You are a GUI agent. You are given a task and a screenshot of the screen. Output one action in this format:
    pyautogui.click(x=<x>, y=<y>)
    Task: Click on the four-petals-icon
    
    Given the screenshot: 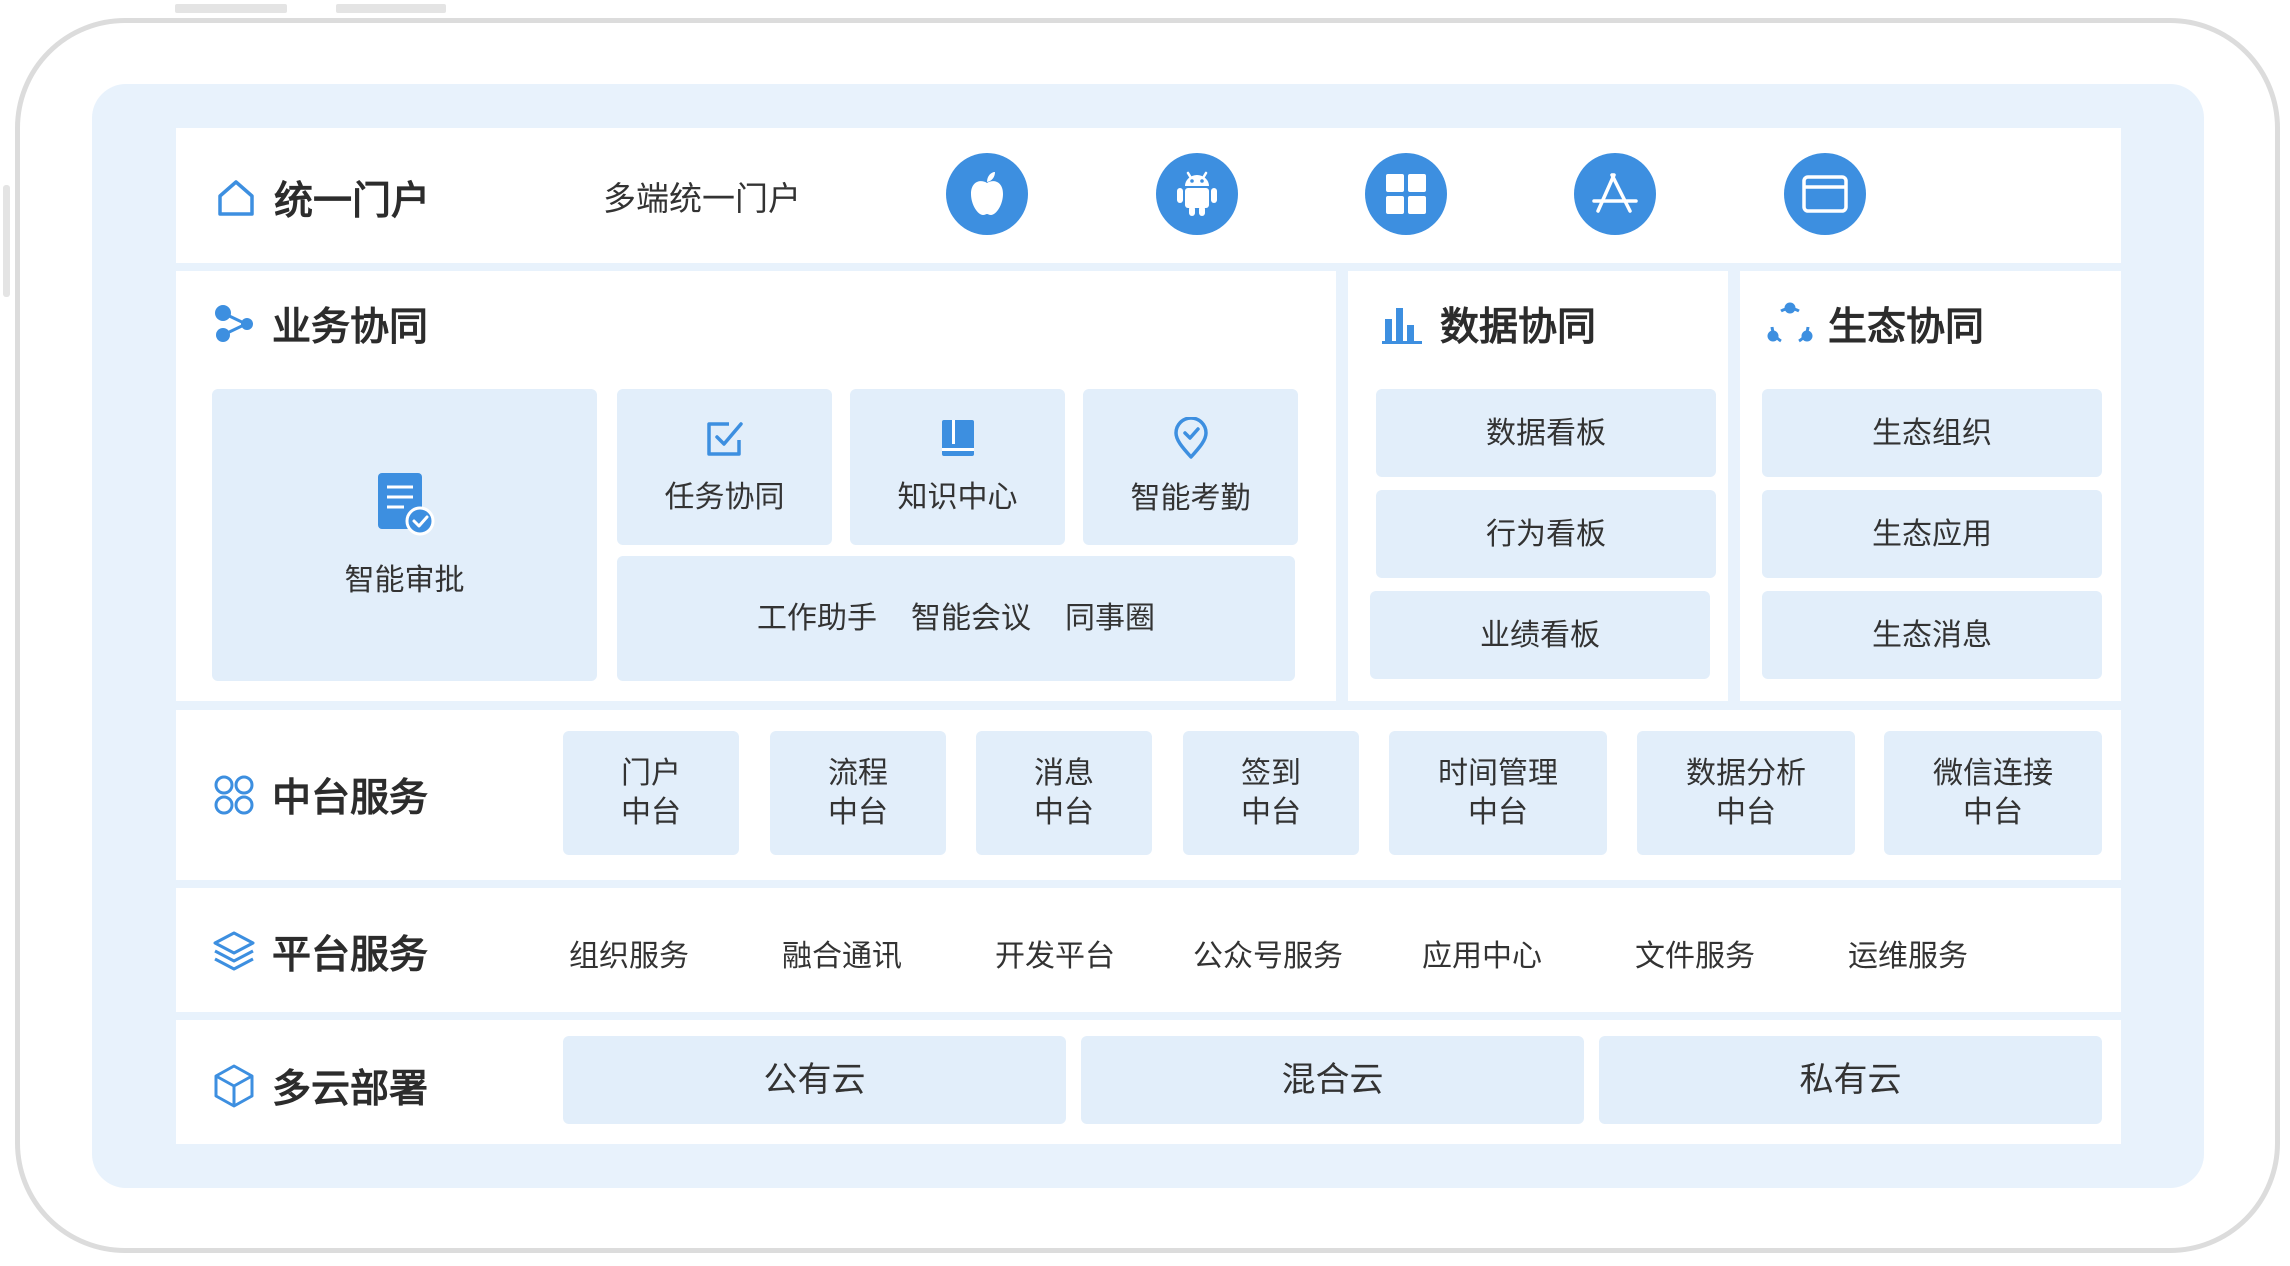 What is the action you would take?
    pyautogui.click(x=234, y=795)
    